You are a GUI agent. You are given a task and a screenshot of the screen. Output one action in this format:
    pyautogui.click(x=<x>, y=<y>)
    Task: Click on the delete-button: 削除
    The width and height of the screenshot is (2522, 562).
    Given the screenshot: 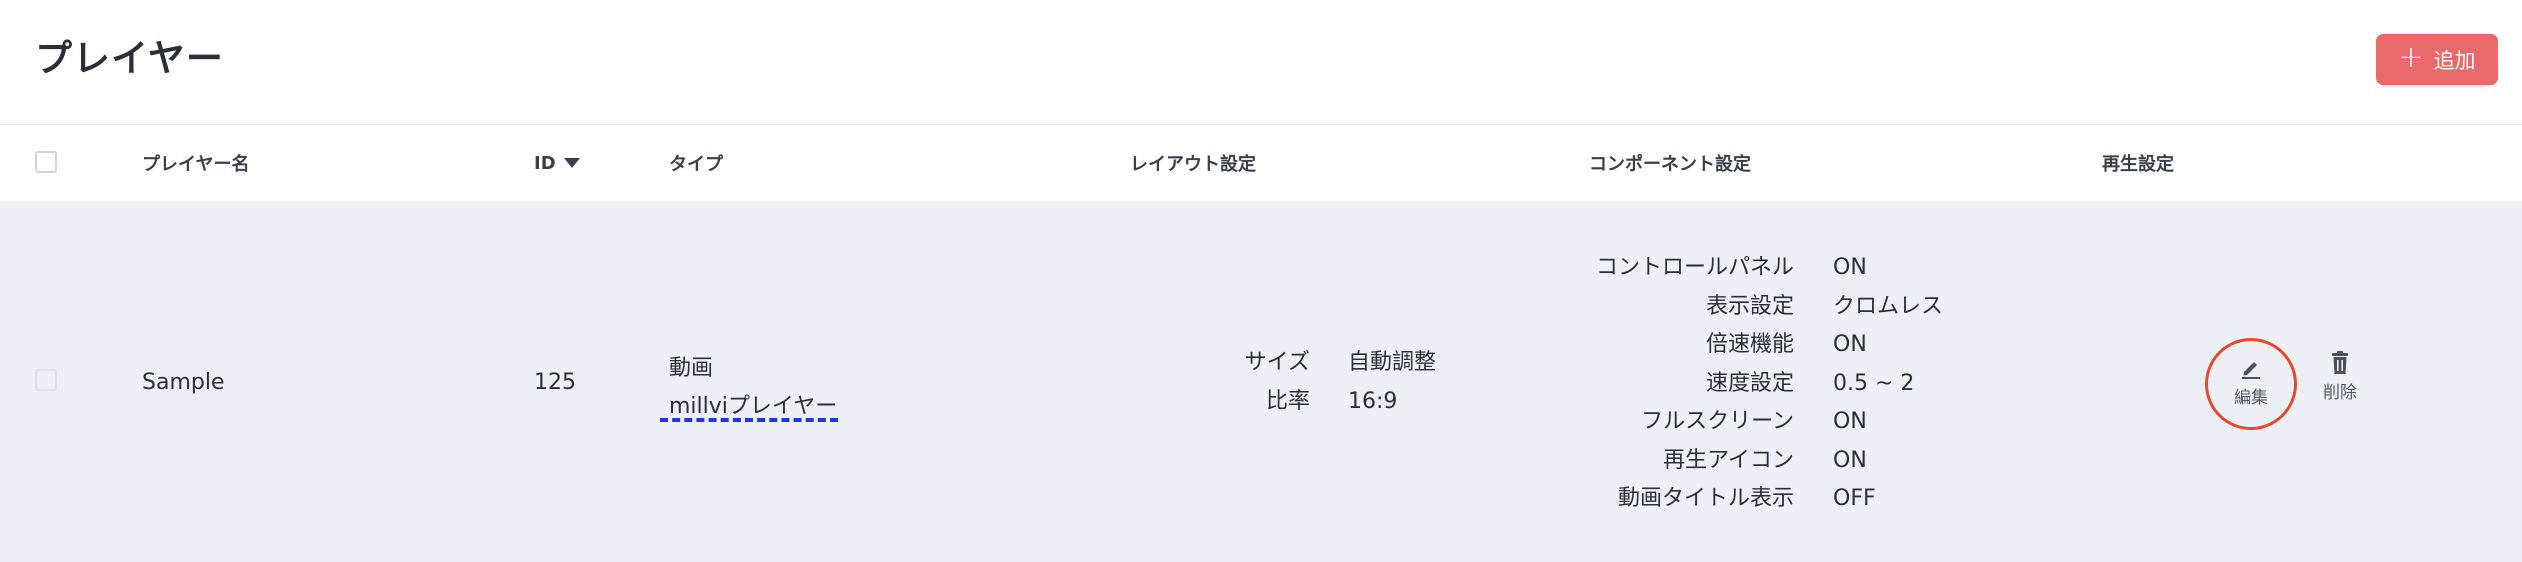 What is the action you would take?
    pyautogui.click(x=2340, y=376)
    